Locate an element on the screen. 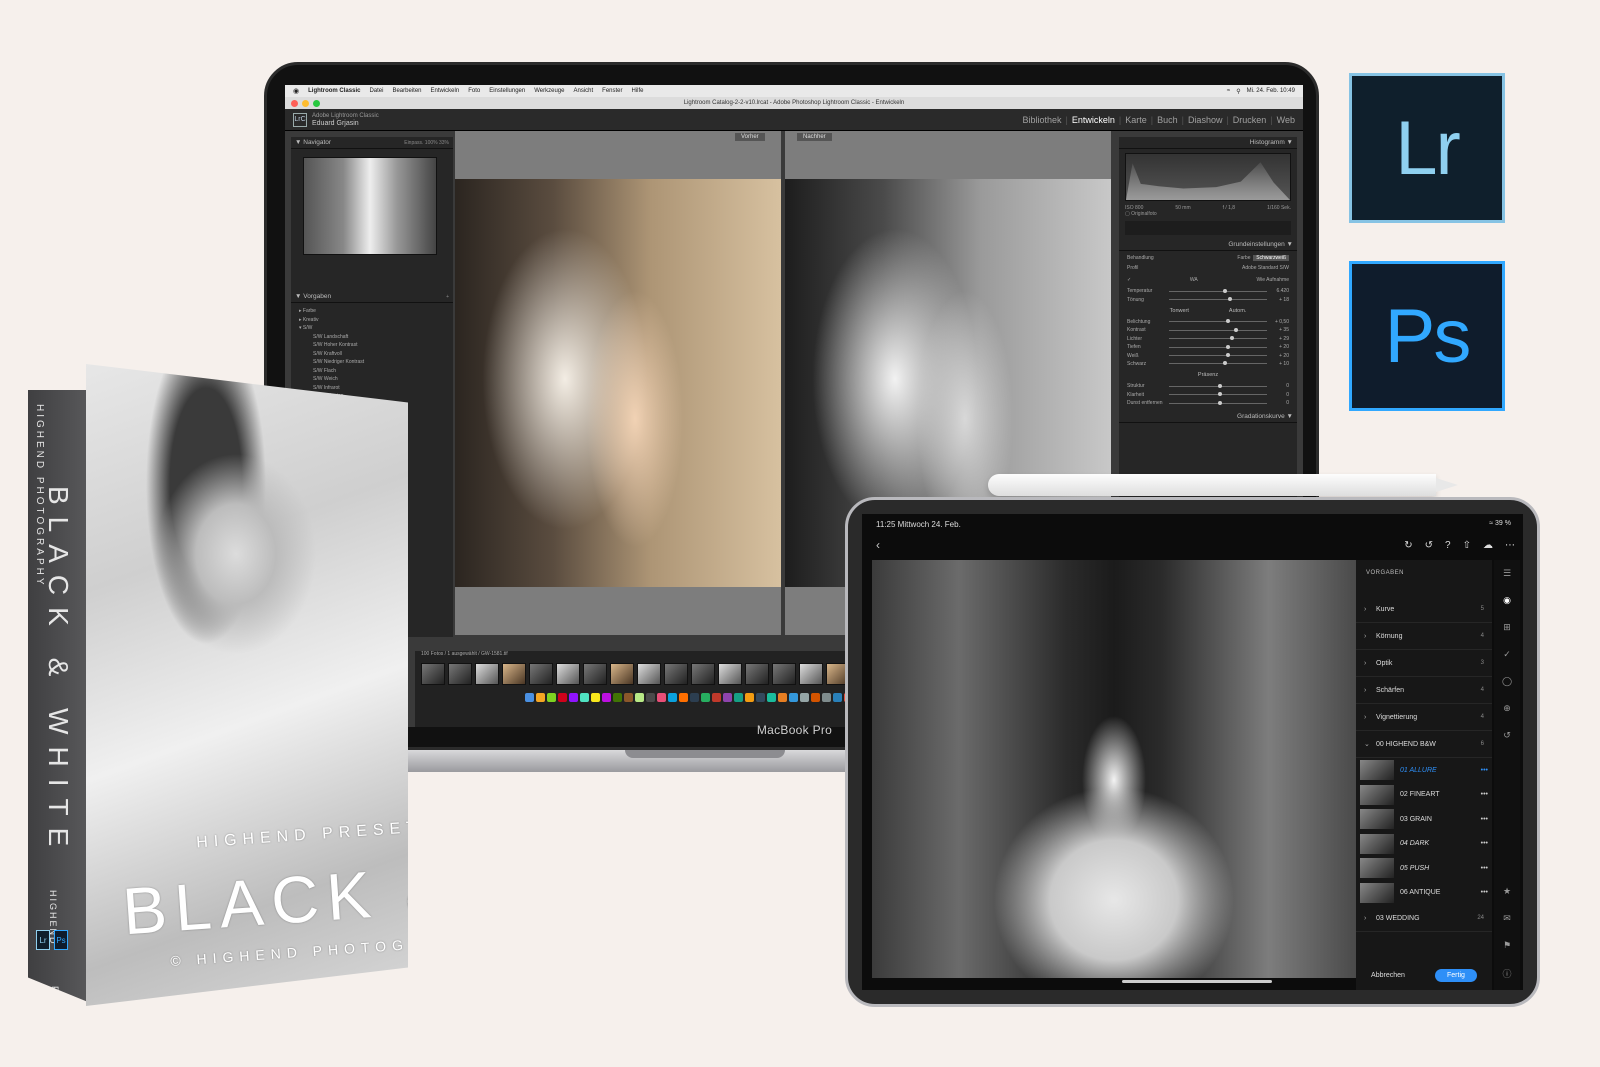  sliders-icon: ☰ is located at coordinates (1507, 573).